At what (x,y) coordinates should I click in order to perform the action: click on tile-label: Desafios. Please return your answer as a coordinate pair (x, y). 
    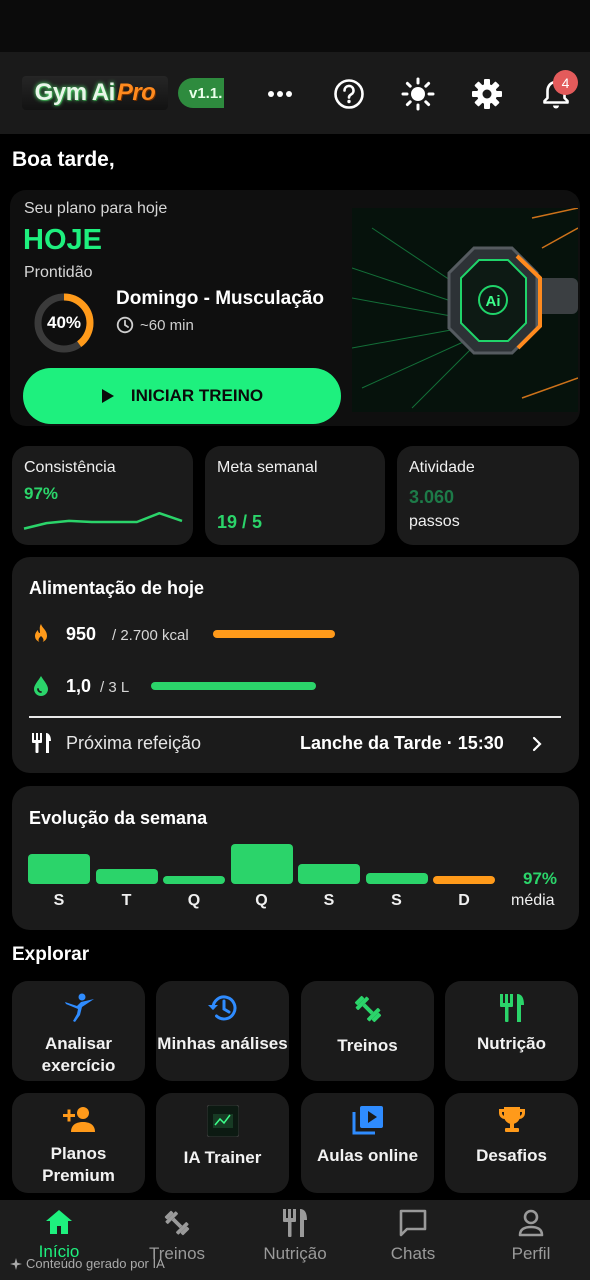
    Looking at the image, I should click on (511, 1155).